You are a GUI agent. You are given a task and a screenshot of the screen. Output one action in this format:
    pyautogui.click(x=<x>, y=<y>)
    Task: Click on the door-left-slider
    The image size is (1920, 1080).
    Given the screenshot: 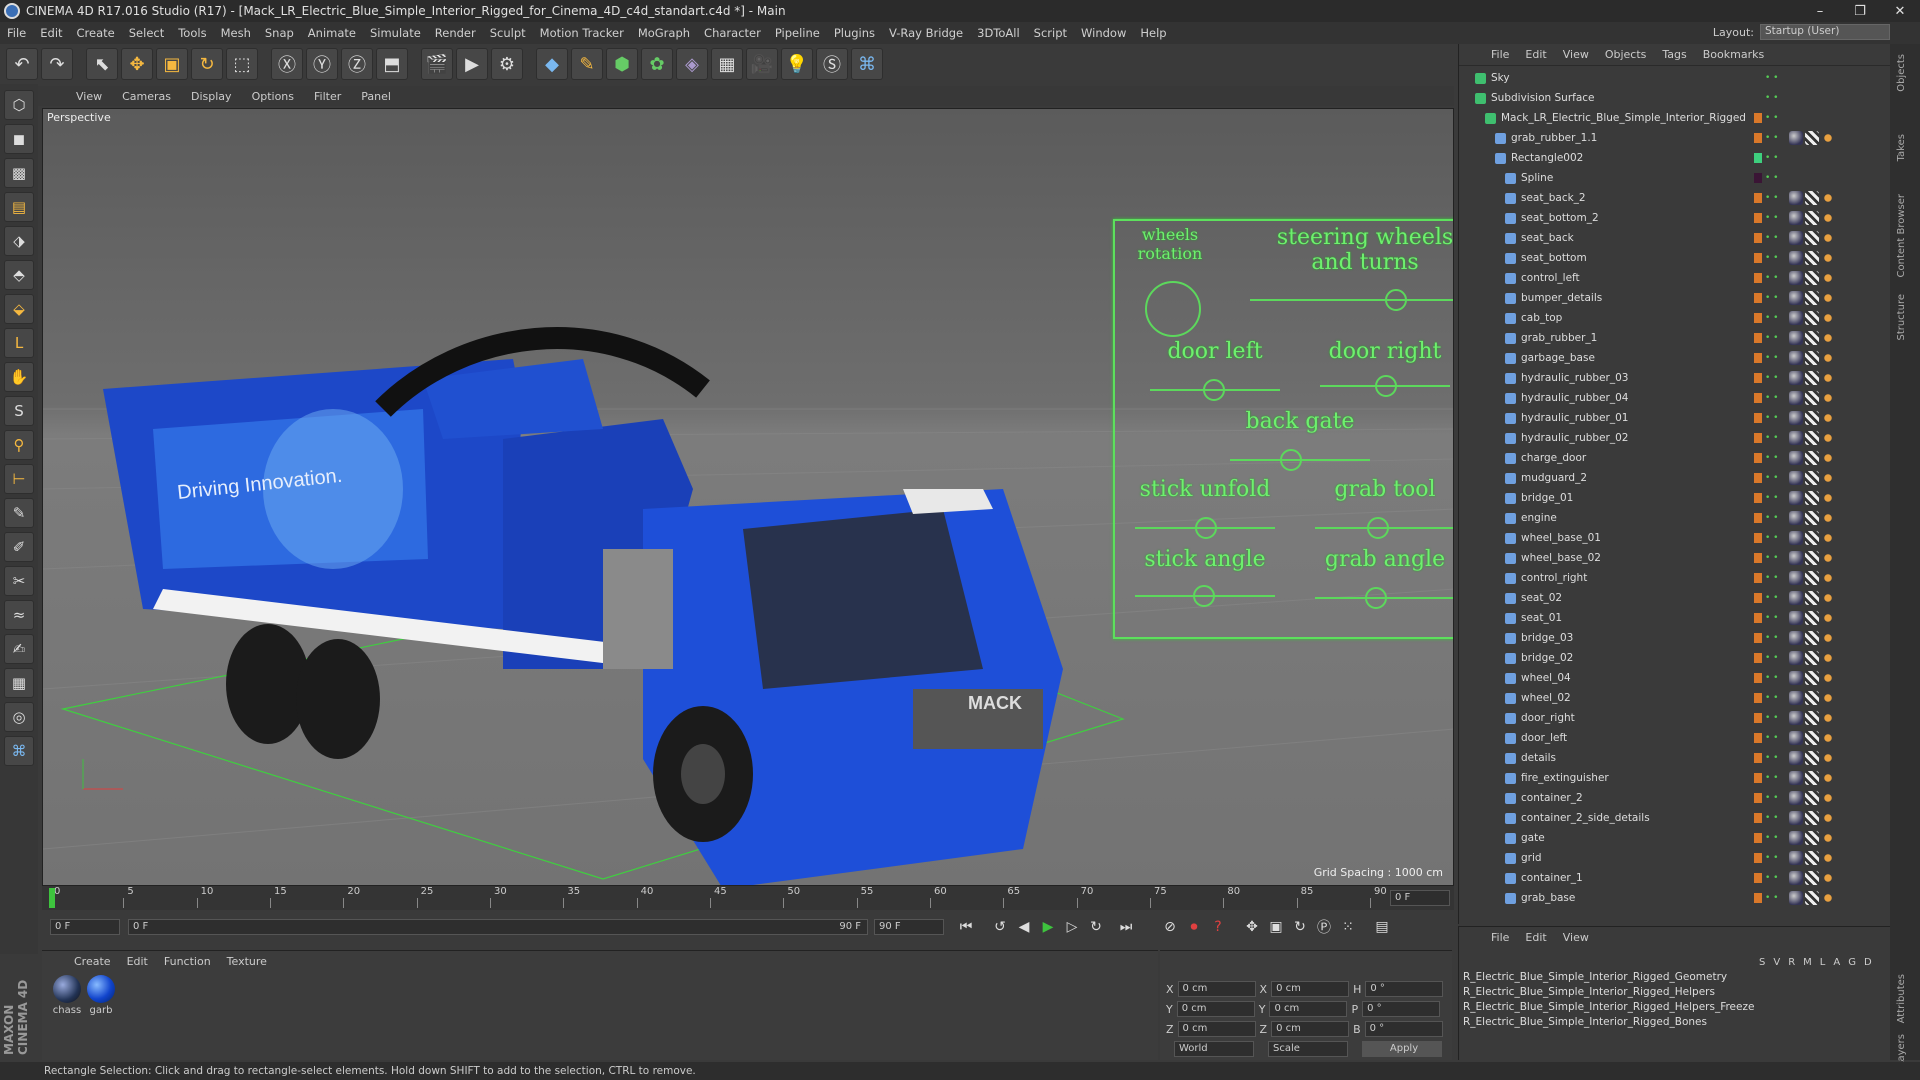 What is the action you would take?
    pyautogui.click(x=1214, y=390)
    